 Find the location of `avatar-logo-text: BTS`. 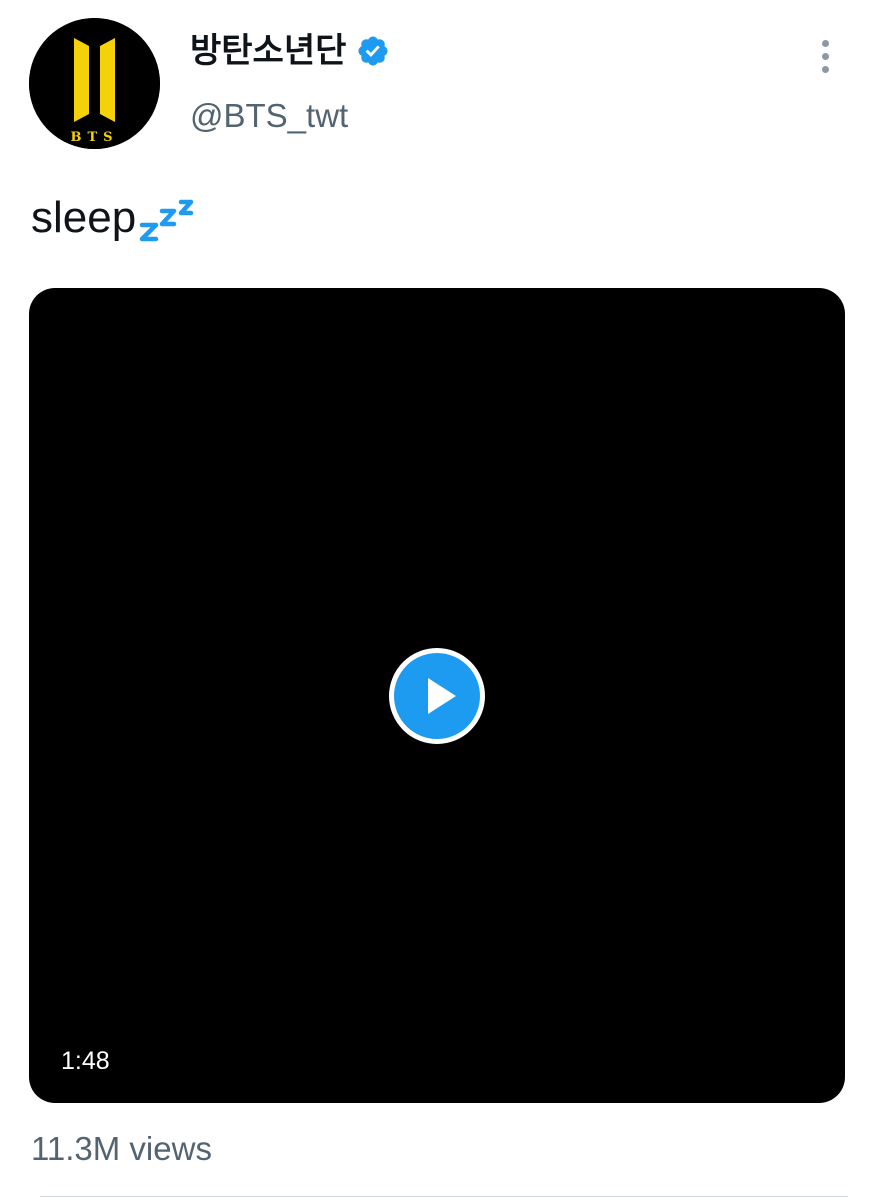

avatar-logo-text: BTS is located at coordinates (94, 137).